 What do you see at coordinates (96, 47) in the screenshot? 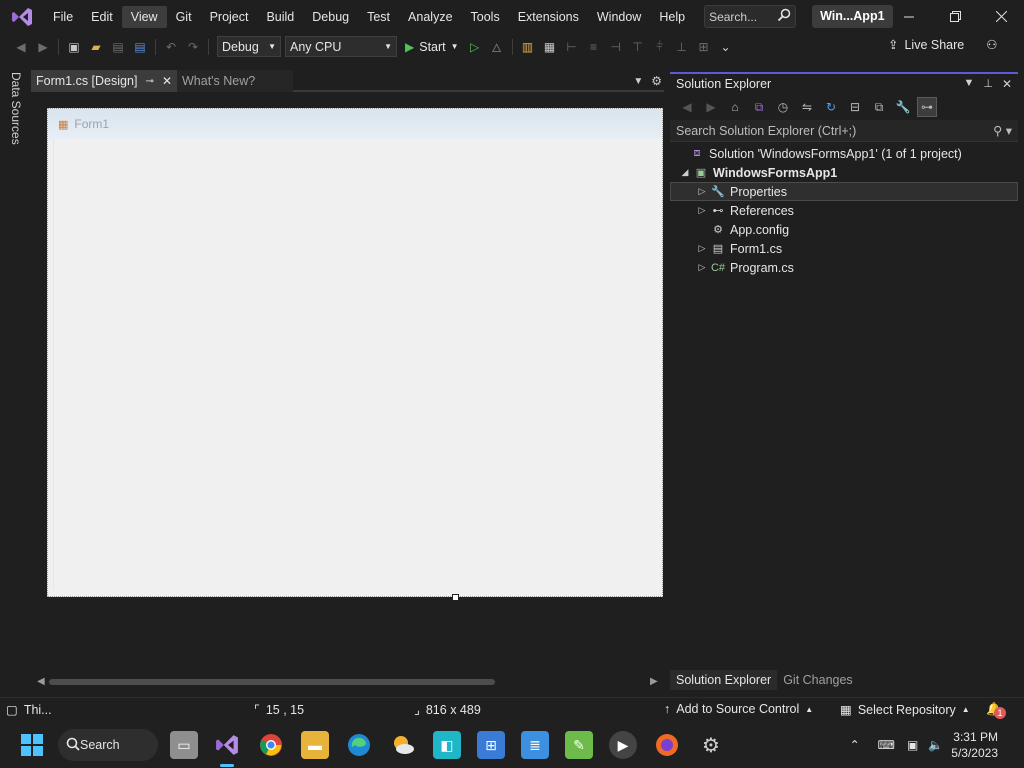
I see `open-file-icon: ▰` at bounding box center [96, 47].